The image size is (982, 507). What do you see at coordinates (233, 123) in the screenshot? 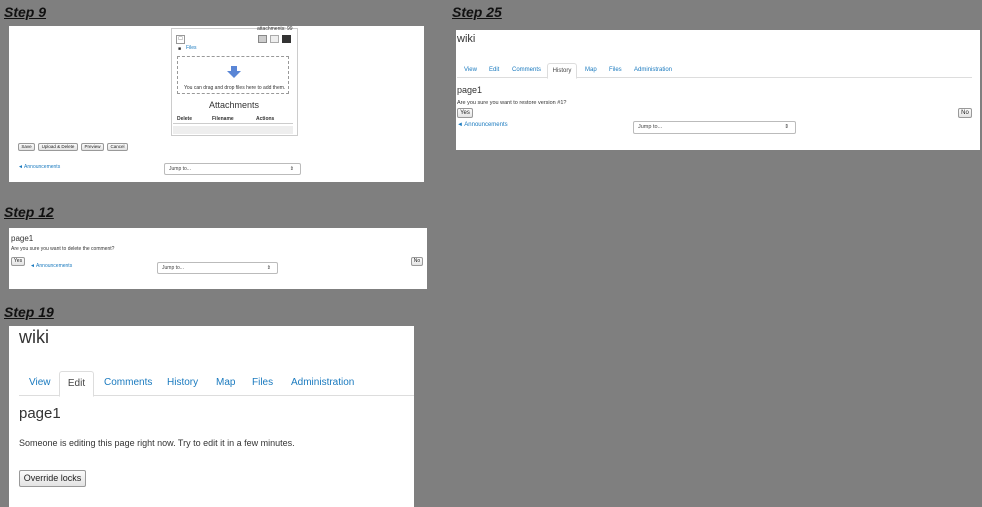
I see `table-divider` at bounding box center [233, 123].